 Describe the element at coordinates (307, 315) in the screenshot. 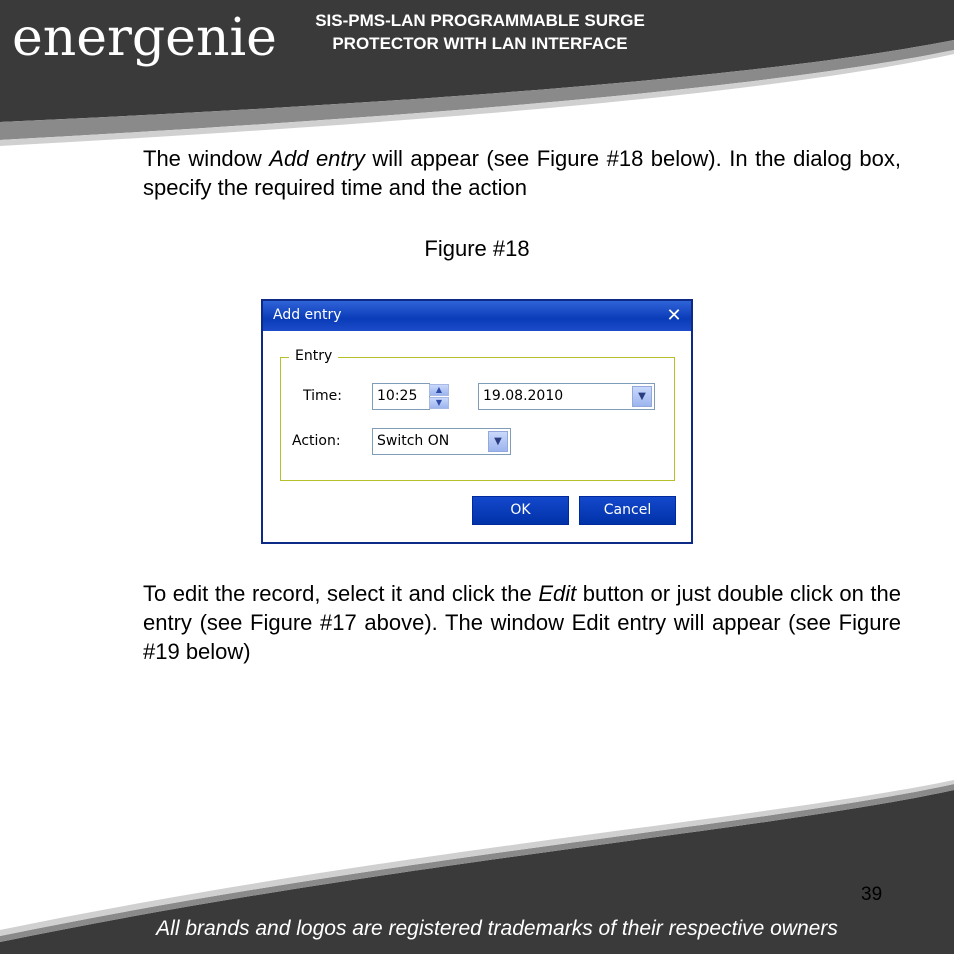

I see `dialog-title: Add entry` at that location.